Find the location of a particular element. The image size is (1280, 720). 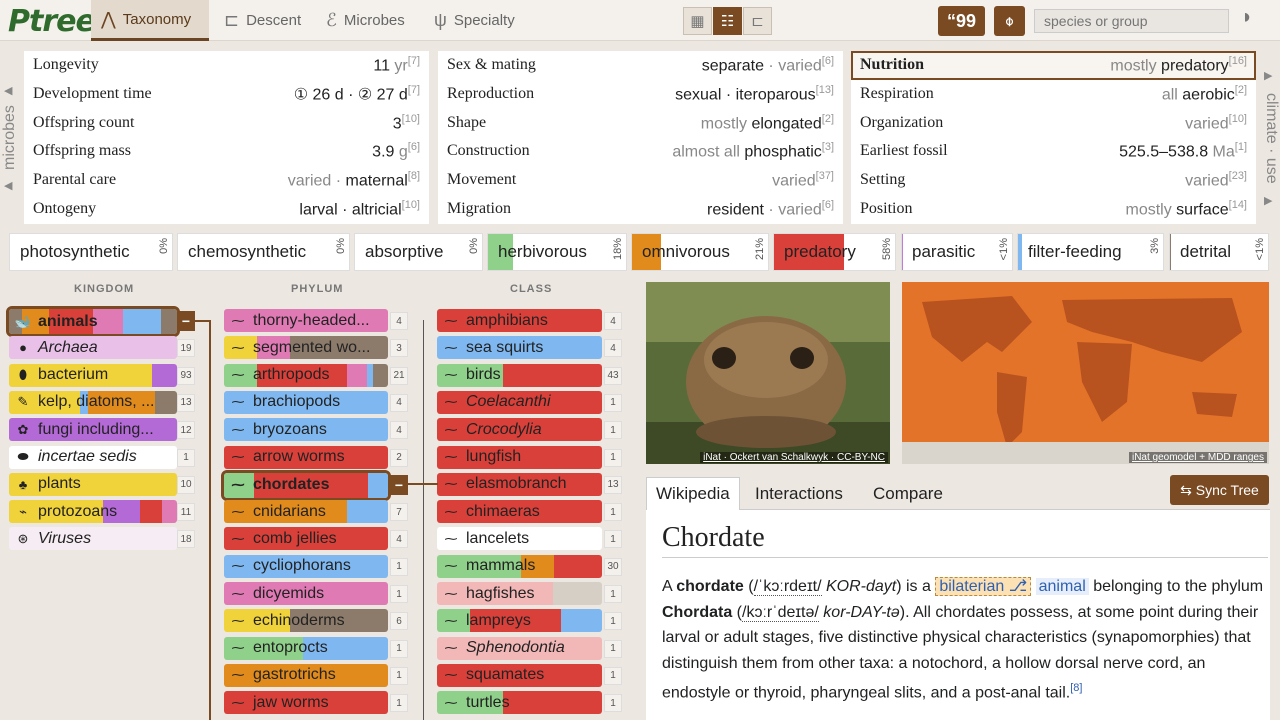

photo-caption: iNat · Ockert van Schalkwyk · CC-BY-NC is located at coordinates (794, 457).